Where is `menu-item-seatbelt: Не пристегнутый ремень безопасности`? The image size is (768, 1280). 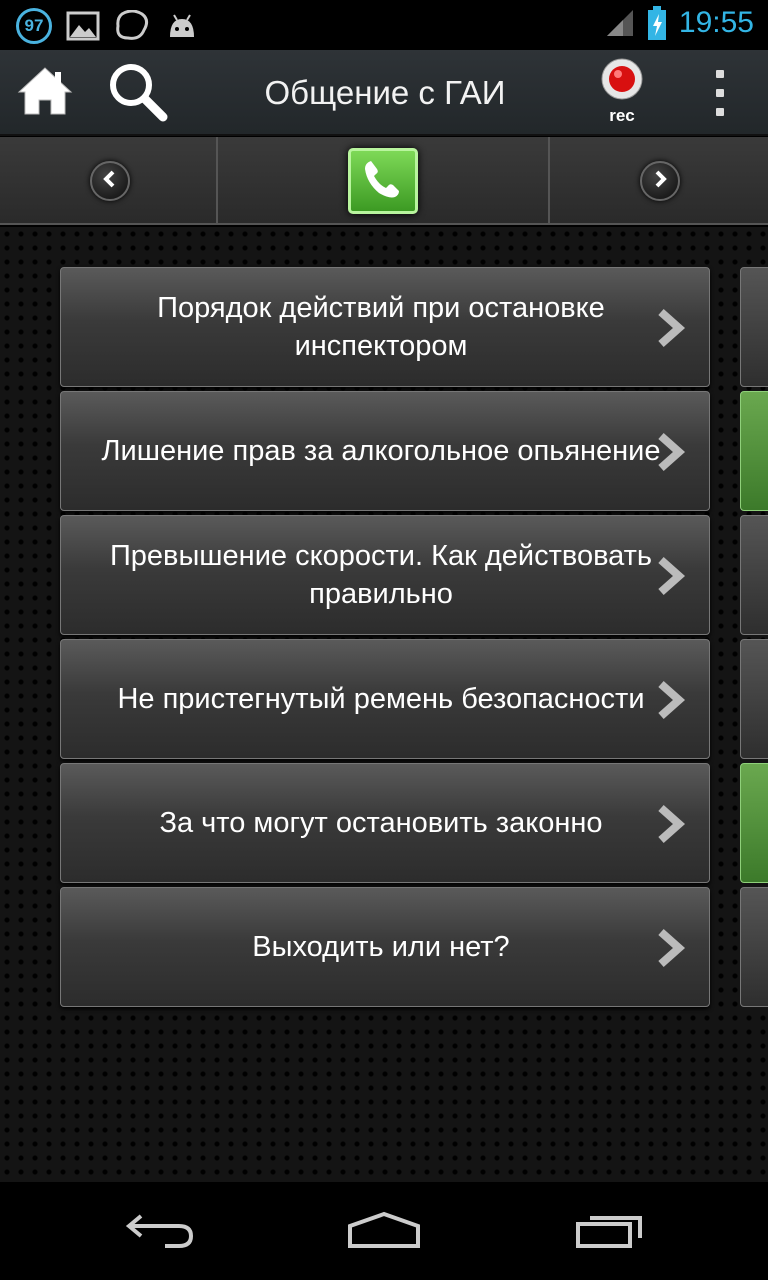 menu-item-seatbelt: Не пристегнутый ремень безопасности is located at coordinates (385, 699).